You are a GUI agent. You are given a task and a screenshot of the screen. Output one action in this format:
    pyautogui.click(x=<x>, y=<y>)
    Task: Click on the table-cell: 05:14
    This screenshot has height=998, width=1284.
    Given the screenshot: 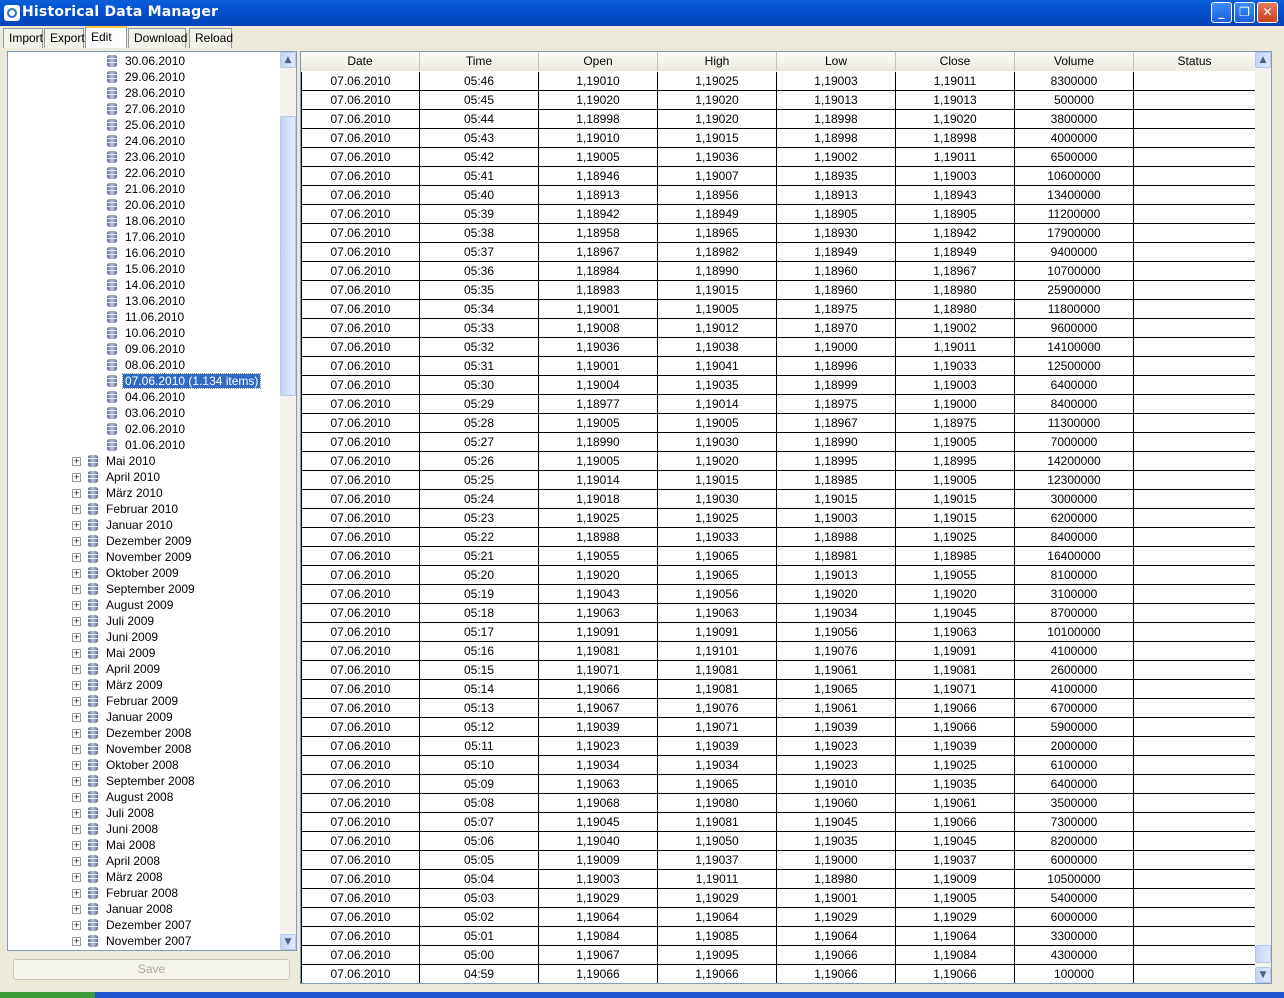 What is the action you would take?
    pyautogui.click(x=479, y=689)
    